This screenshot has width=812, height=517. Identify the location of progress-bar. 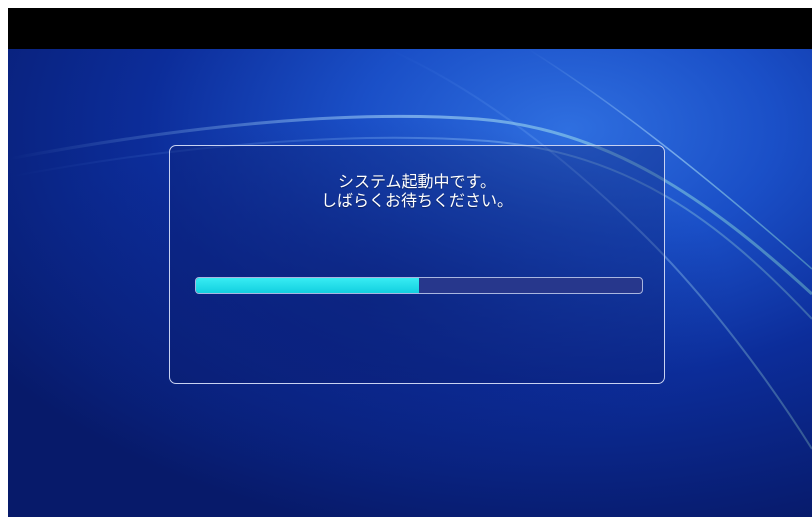
(419, 285).